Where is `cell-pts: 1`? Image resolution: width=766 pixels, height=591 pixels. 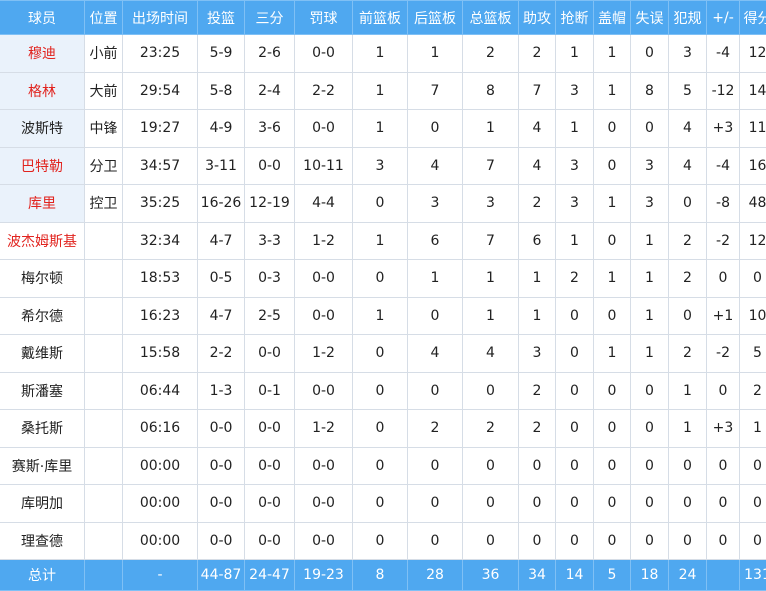
cell-pts: 1 is located at coordinates (753, 429).